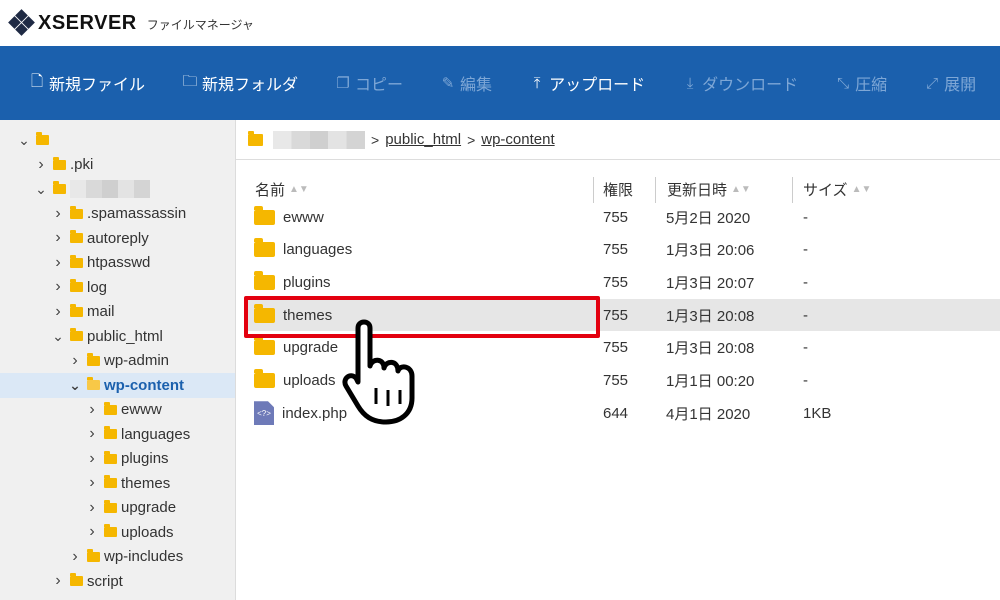 Image resolution: width=1000 pixels, height=600 pixels. What do you see at coordinates (697, 190) in the screenshot?
I see `column-date-label: 更新日時` at bounding box center [697, 190].